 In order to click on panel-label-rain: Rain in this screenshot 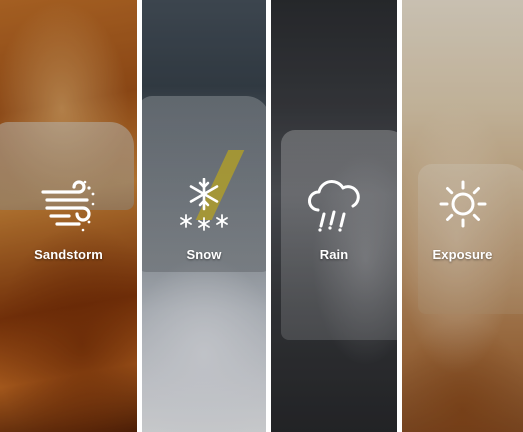, I will do `click(334, 254)`.